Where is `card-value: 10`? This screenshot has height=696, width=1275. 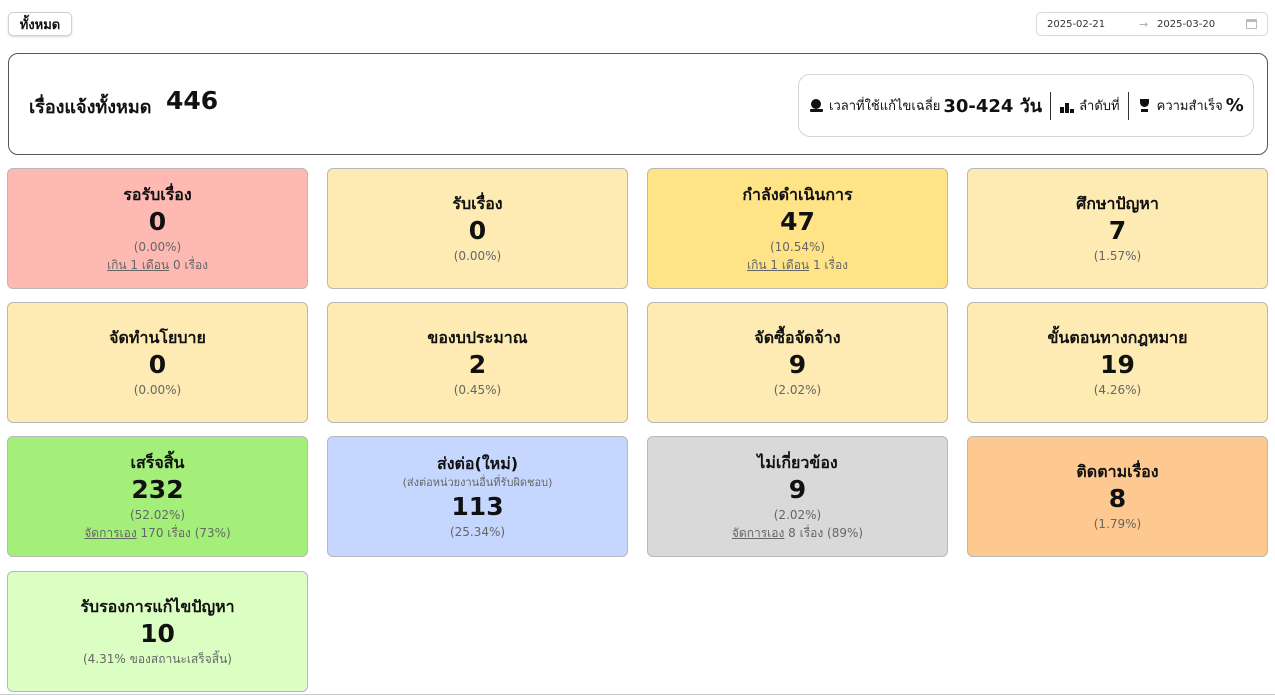
card-value: 10 is located at coordinates (157, 633).